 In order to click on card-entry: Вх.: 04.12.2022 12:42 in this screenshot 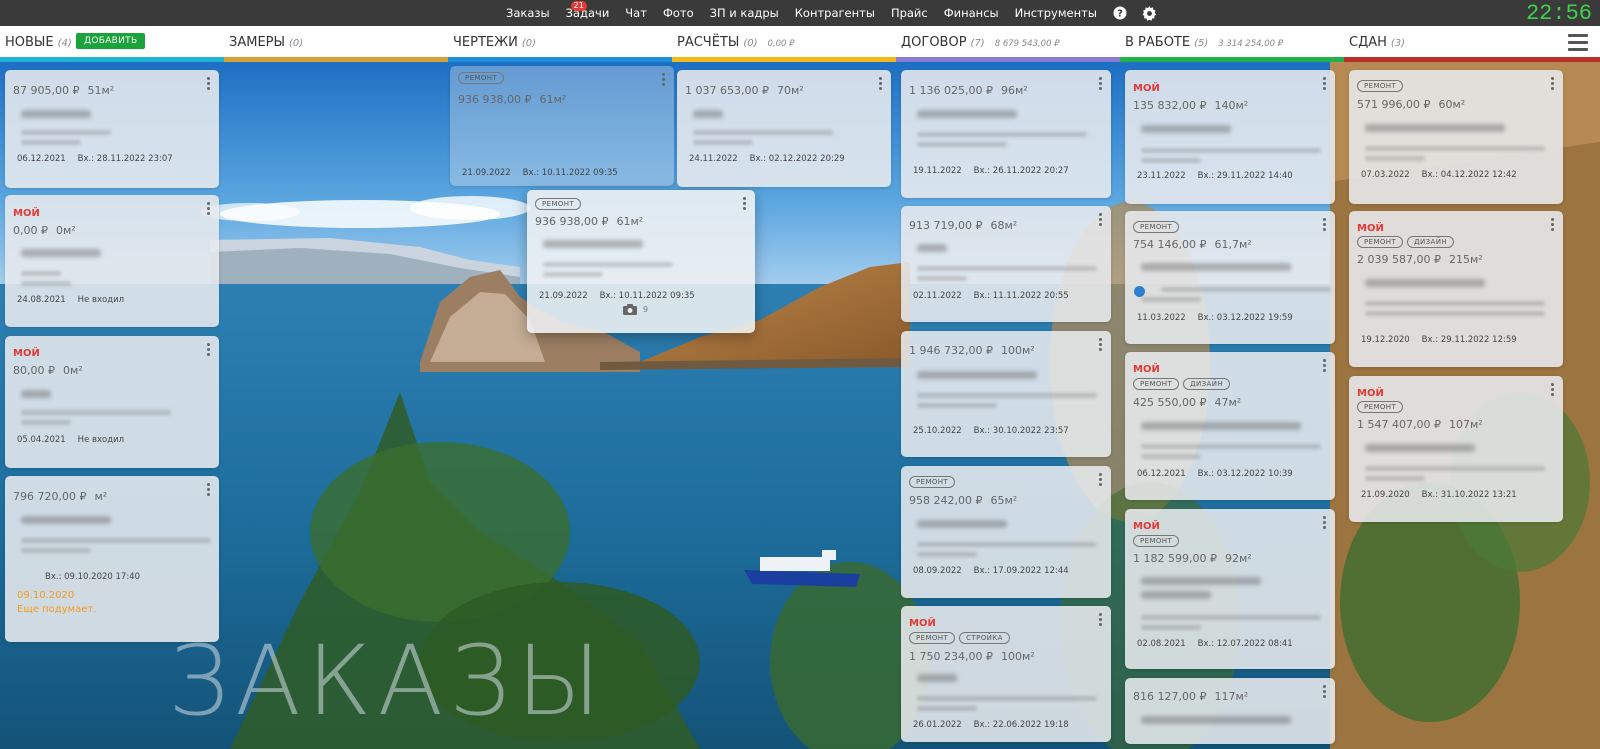, I will do `click(1469, 175)`.